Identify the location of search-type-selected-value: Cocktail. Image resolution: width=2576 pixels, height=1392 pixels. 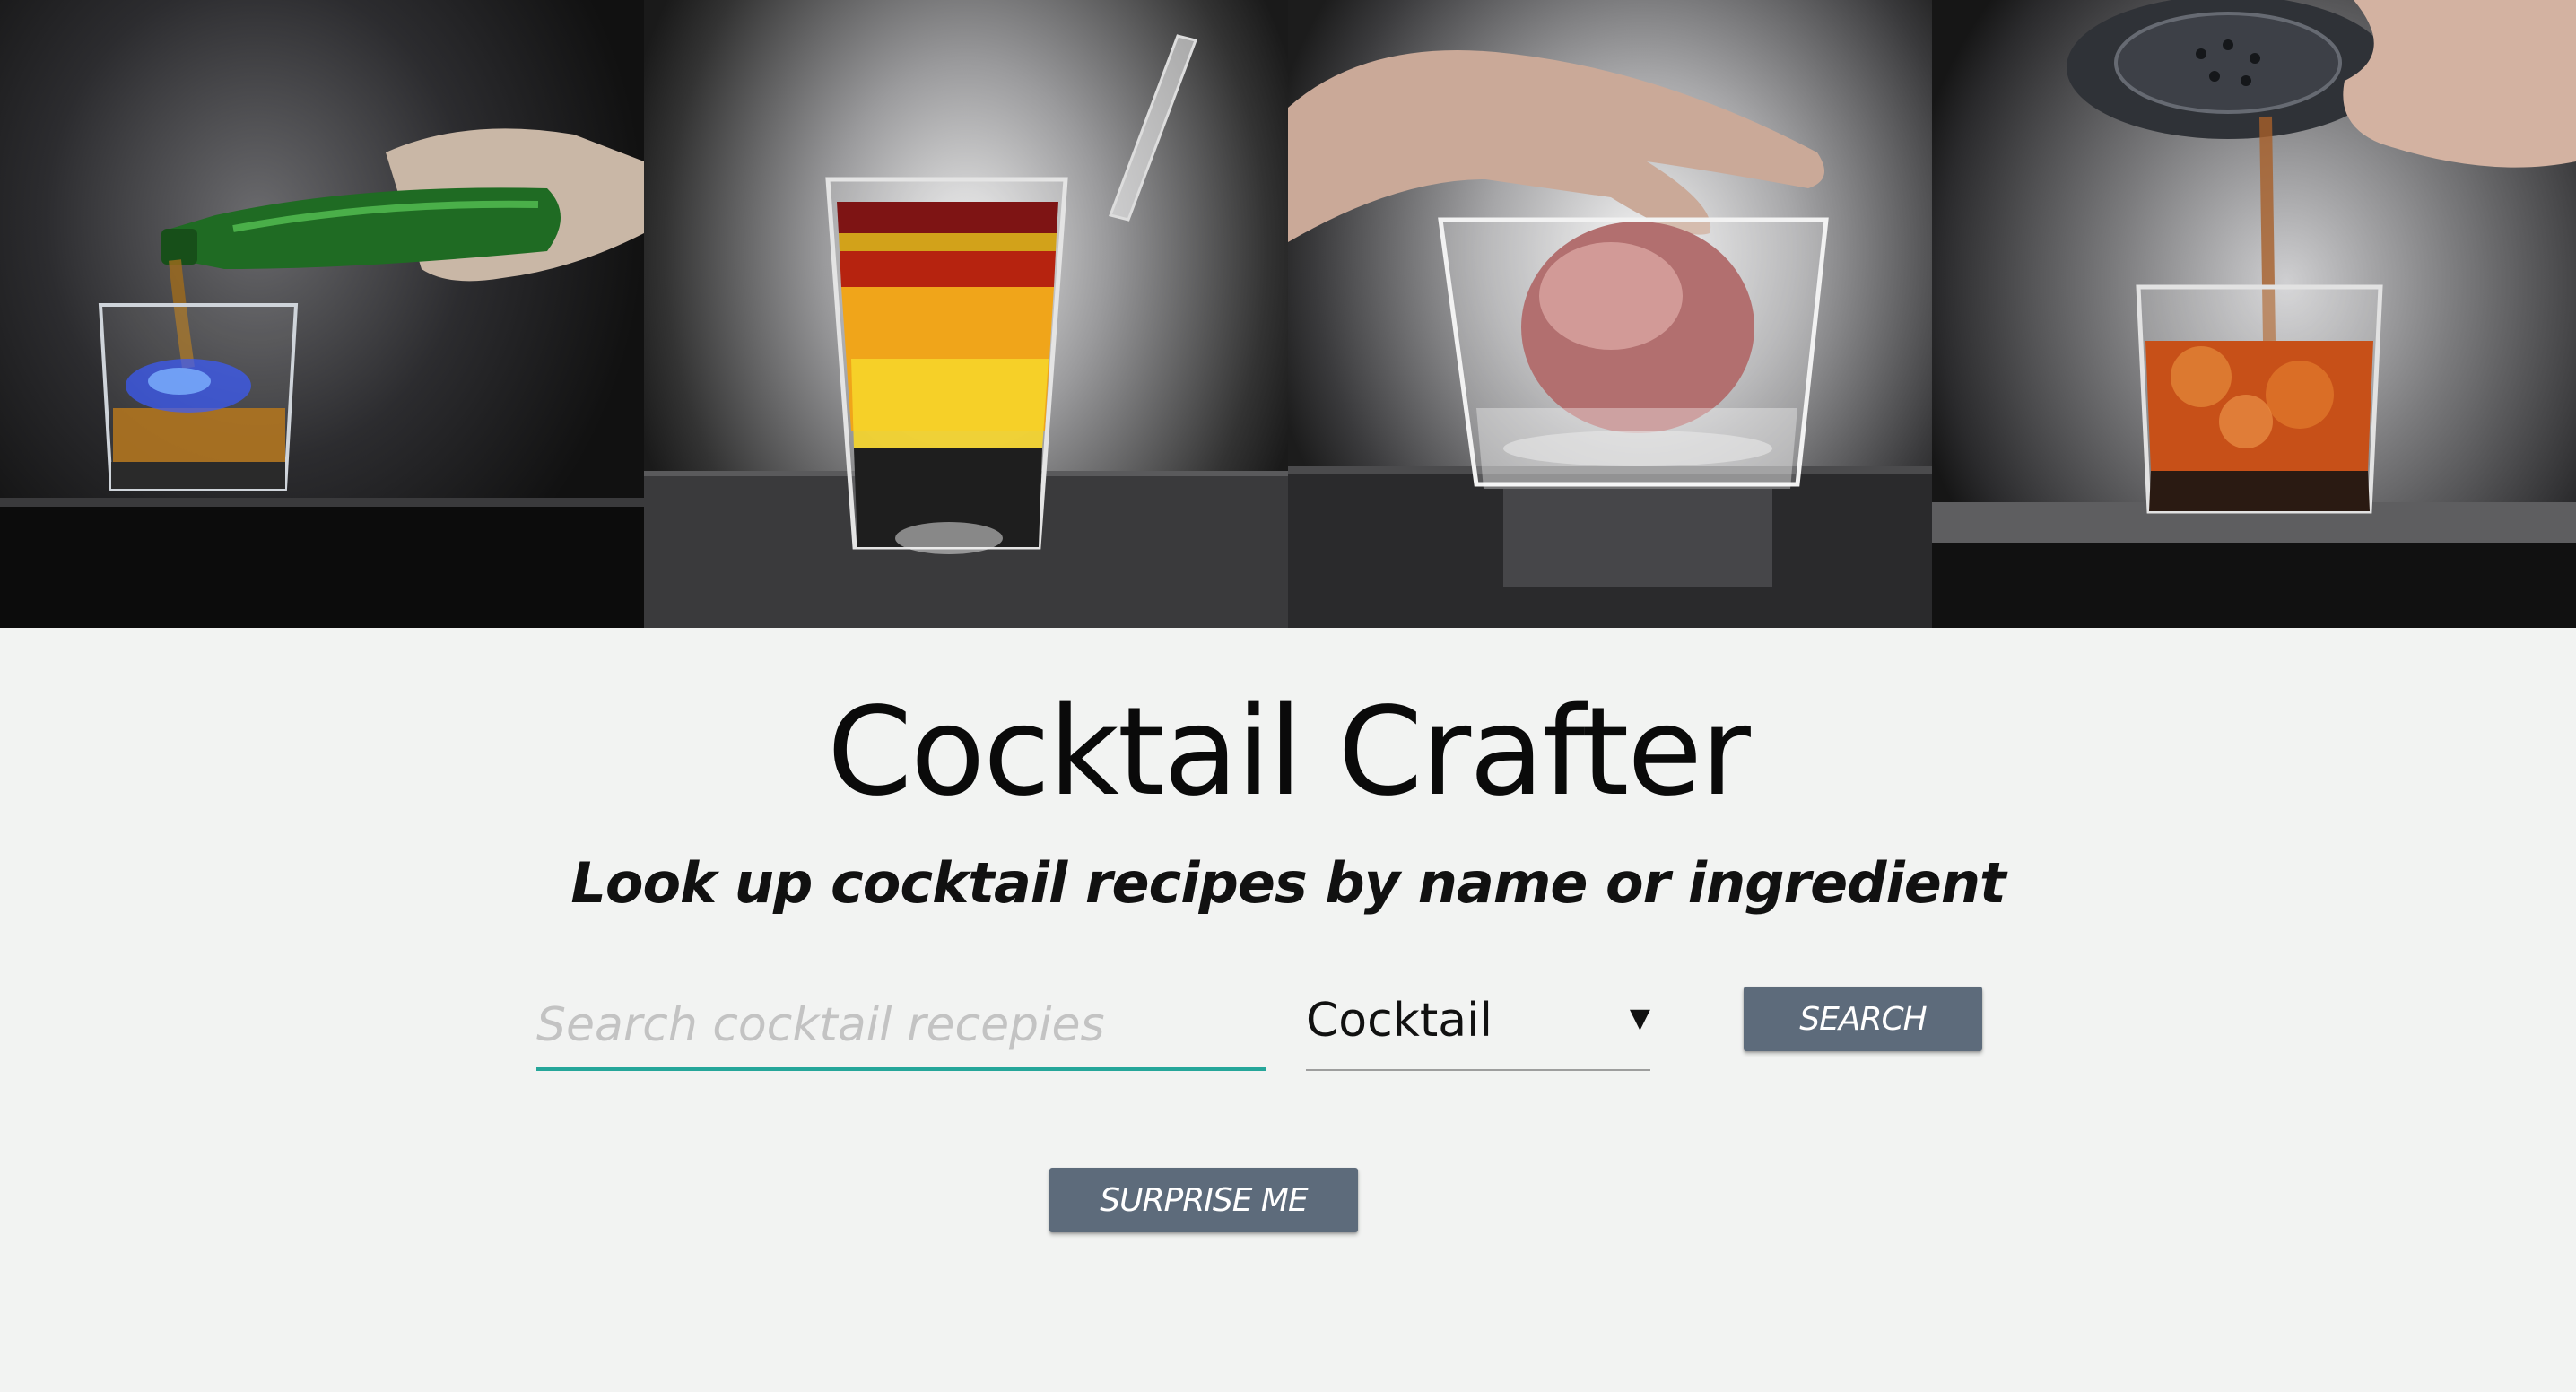
(1399, 1021).